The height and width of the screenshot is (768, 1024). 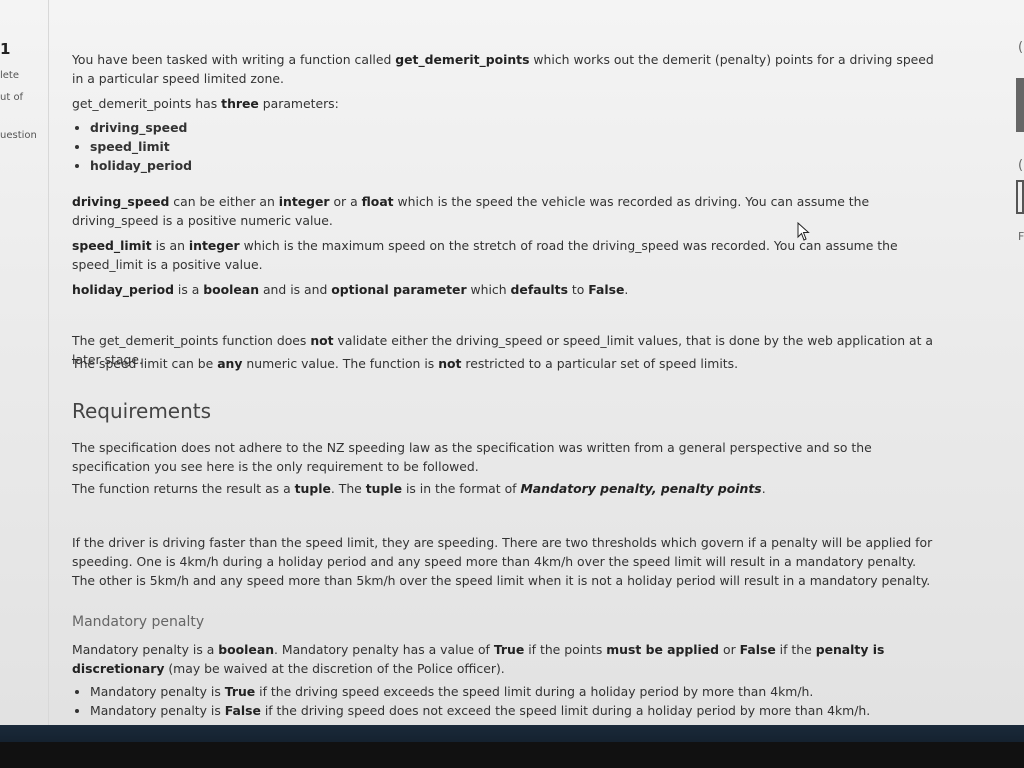 I want to click on quiz-status-label: lete, so click(x=10, y=75).